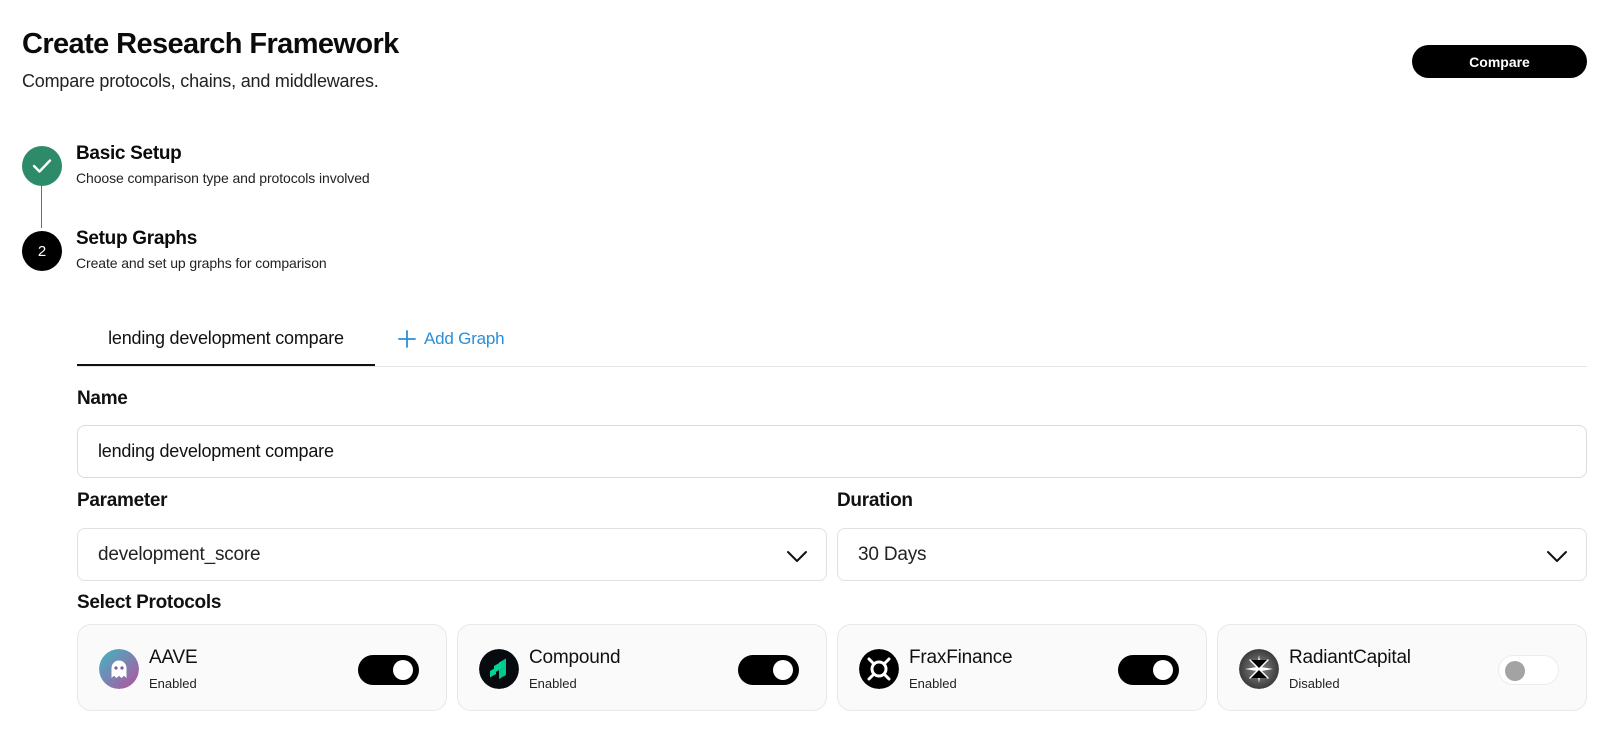  I want to click on add-graph-button: Add Graph, so click(451, 339).